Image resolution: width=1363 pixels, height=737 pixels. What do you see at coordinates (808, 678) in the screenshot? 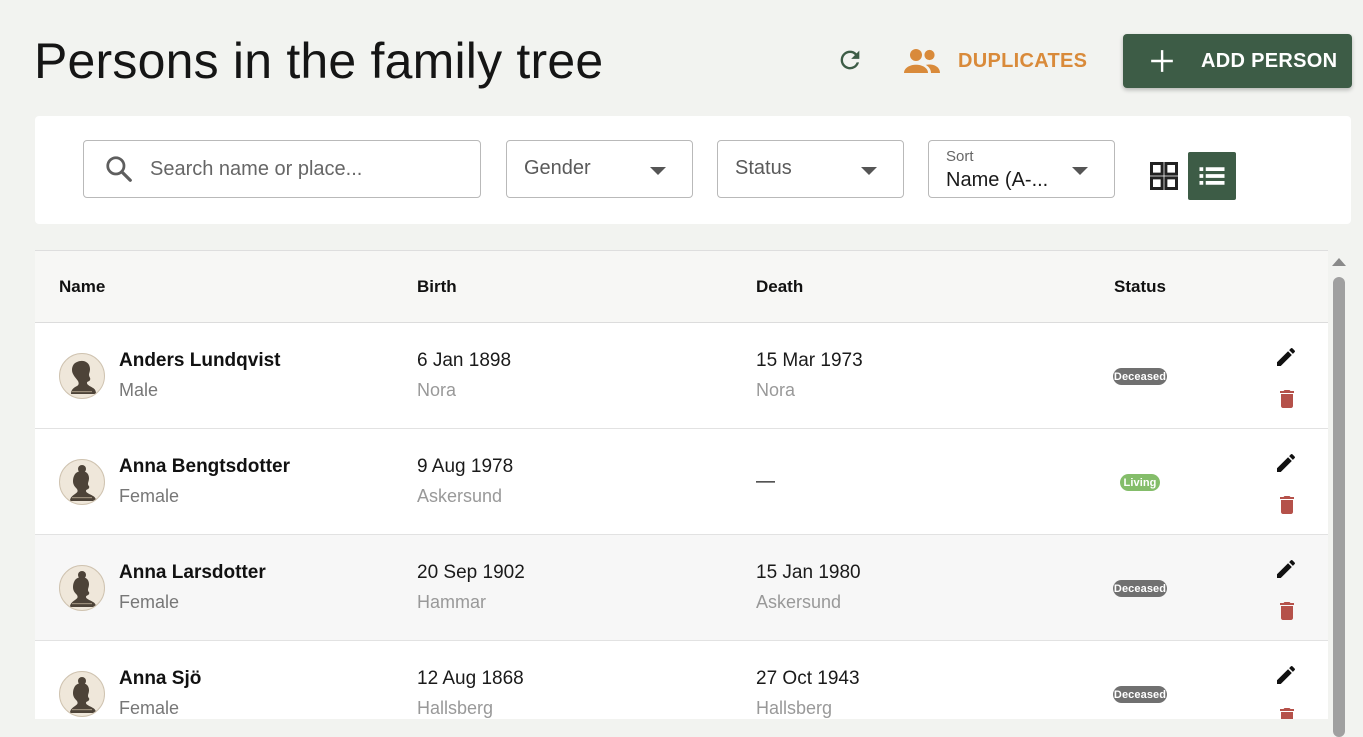
I see `death-date: 27 Oct 1943` at bounding box center [808, 678].